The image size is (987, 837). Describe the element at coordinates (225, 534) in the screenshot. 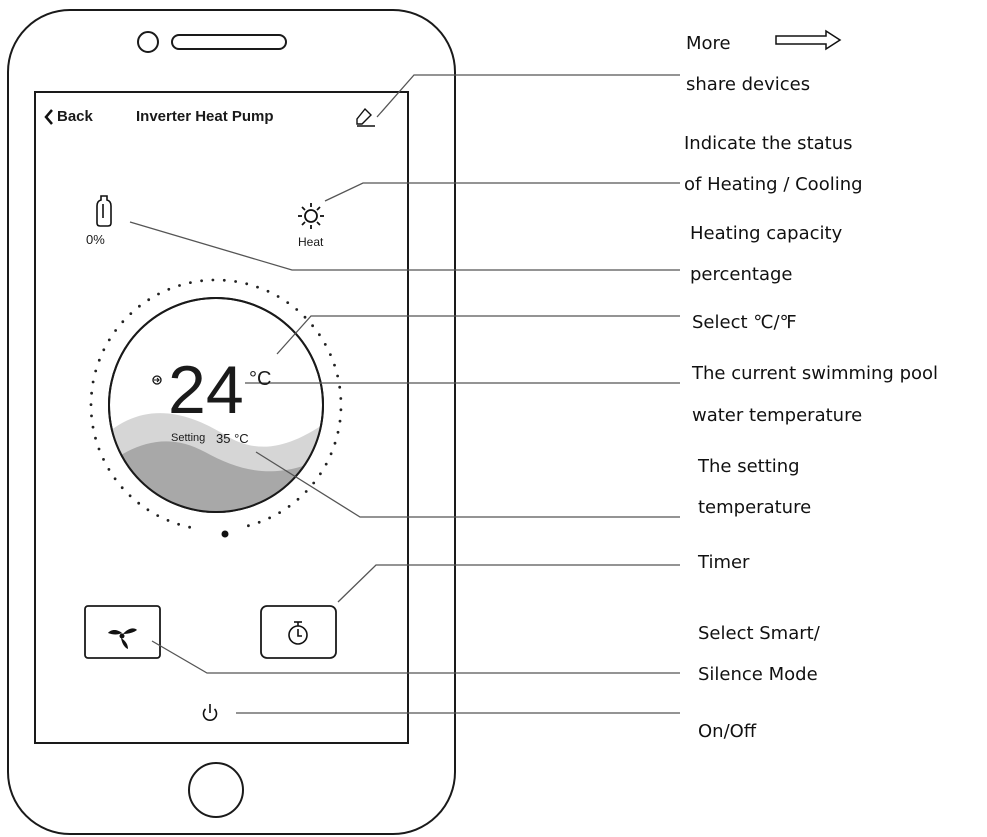

I see `dial-pointer` at that location.